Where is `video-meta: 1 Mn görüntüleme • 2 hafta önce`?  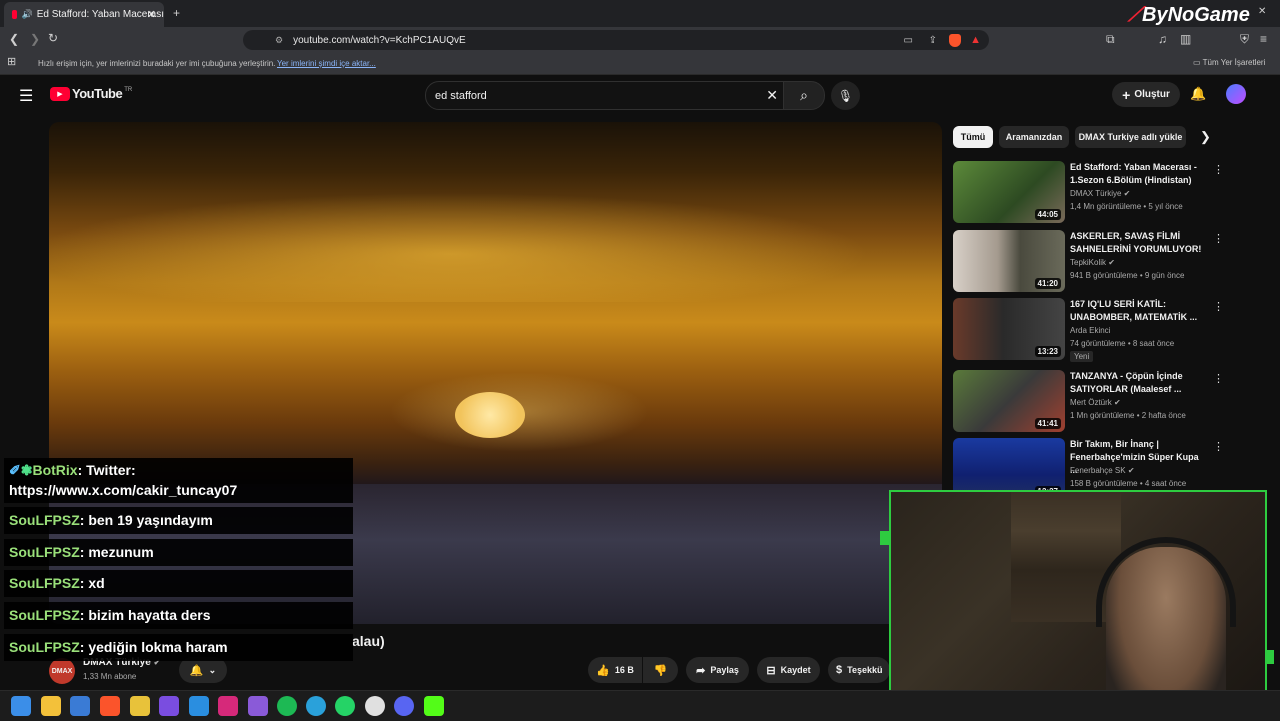 video-meta: 1 Mn görüntüleme • 2 hafta önce is located at coordinates (1128, 415).